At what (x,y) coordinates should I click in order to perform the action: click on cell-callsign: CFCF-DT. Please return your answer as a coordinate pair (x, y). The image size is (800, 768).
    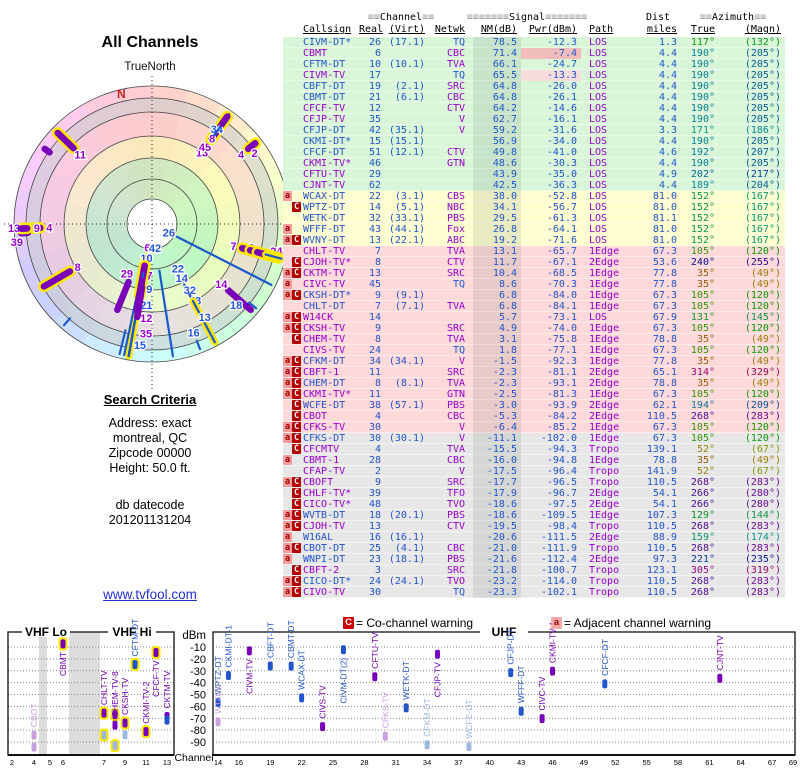
    Looking at the image, I should click on (324, 152).